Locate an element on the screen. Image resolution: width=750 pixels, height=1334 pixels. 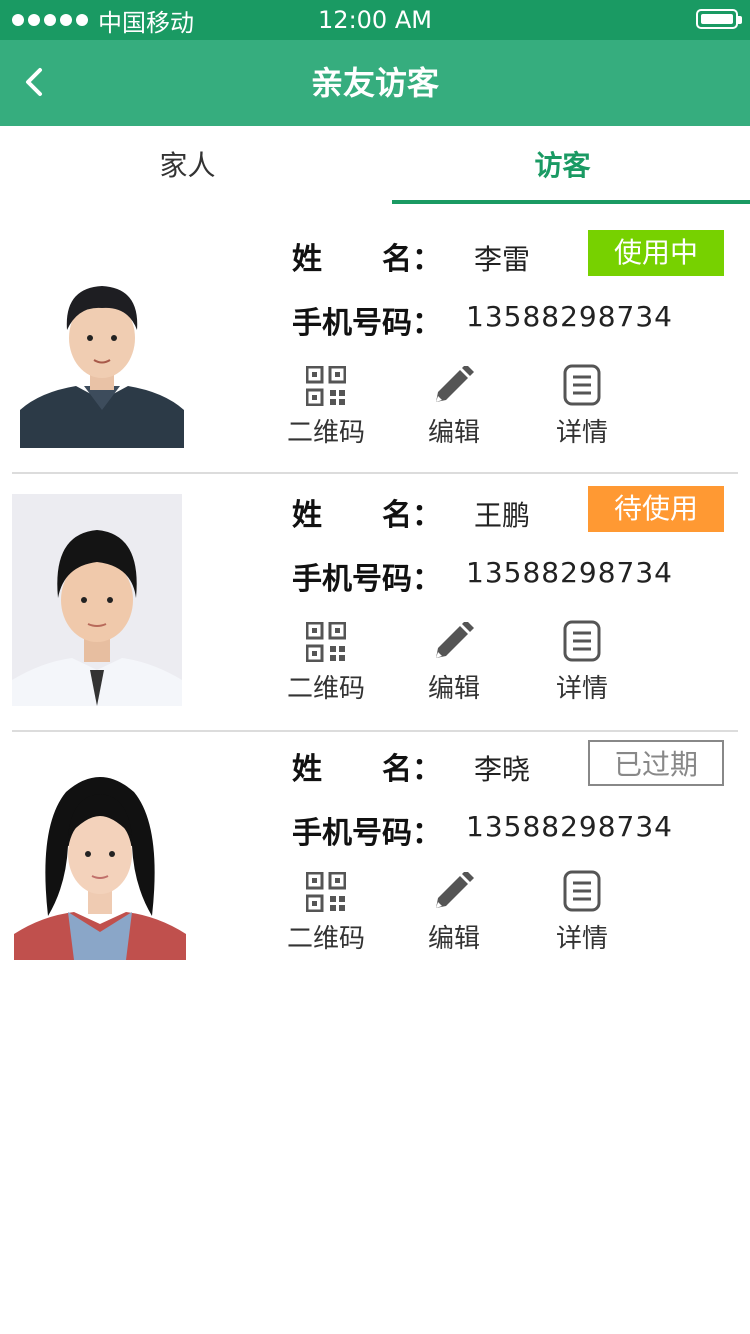
status-bar: 中国移动 12:00 AM is located at coordinates (375, 20).